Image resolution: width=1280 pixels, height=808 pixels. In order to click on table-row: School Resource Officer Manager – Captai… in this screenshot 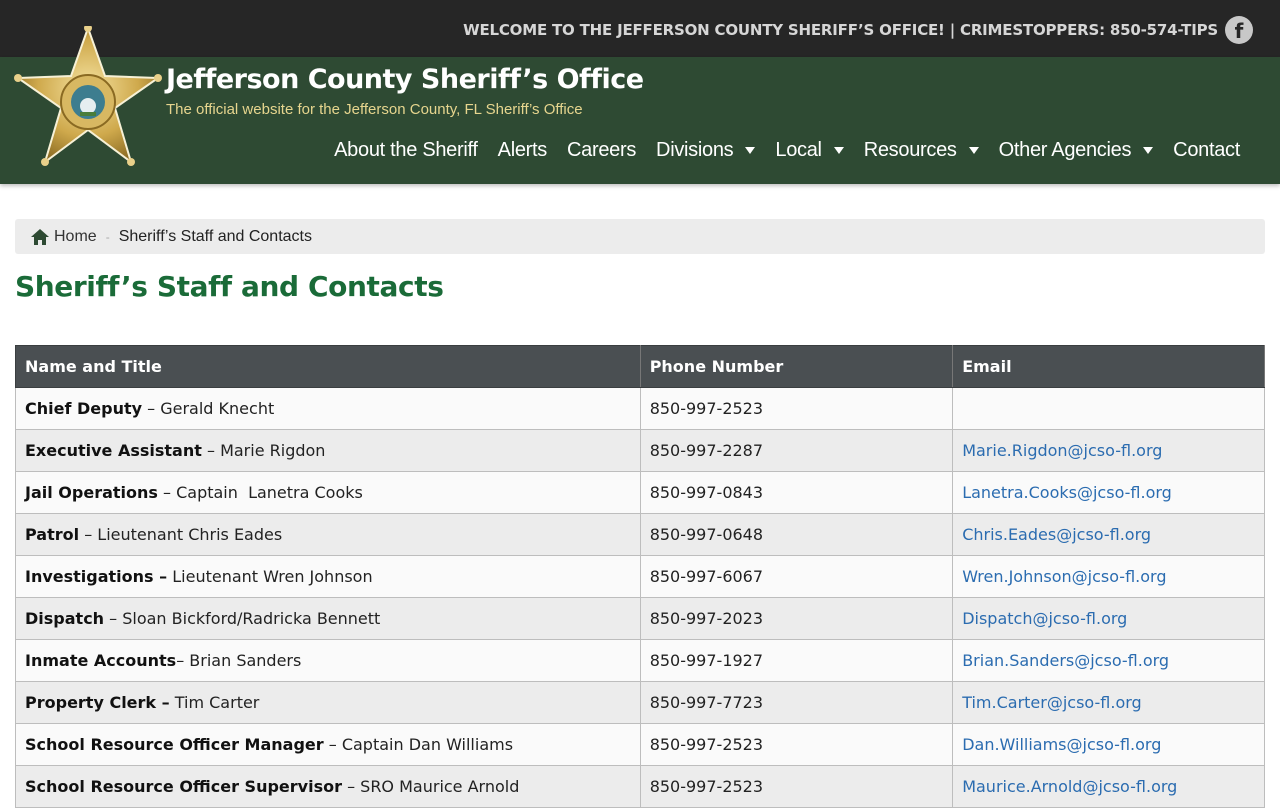, I will do `click(640, 744)`.